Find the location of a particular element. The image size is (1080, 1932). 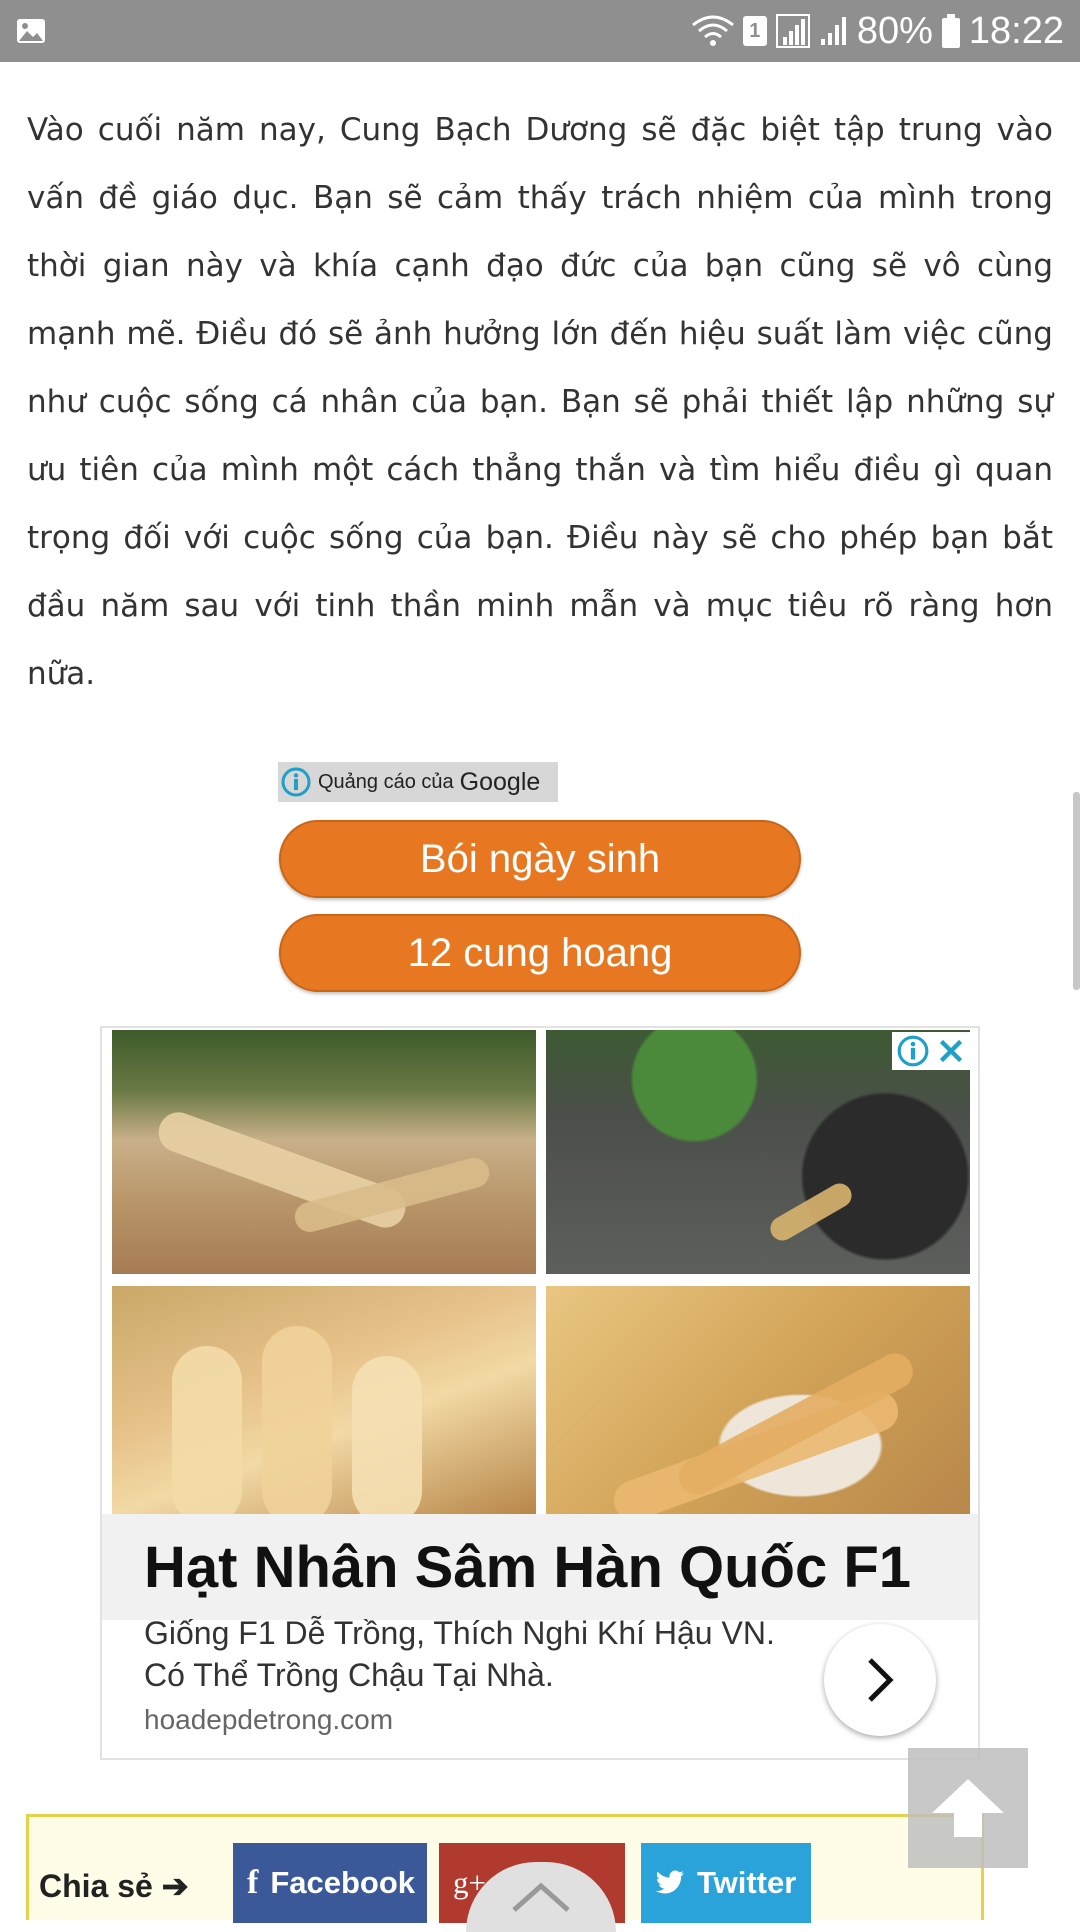

signal-strength-icon is located at coordinates (792, 31).